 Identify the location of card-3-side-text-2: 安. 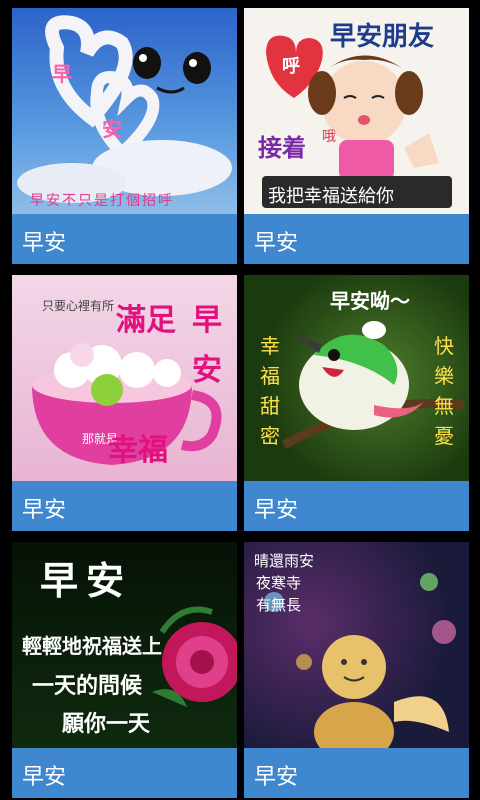
(207, 370).